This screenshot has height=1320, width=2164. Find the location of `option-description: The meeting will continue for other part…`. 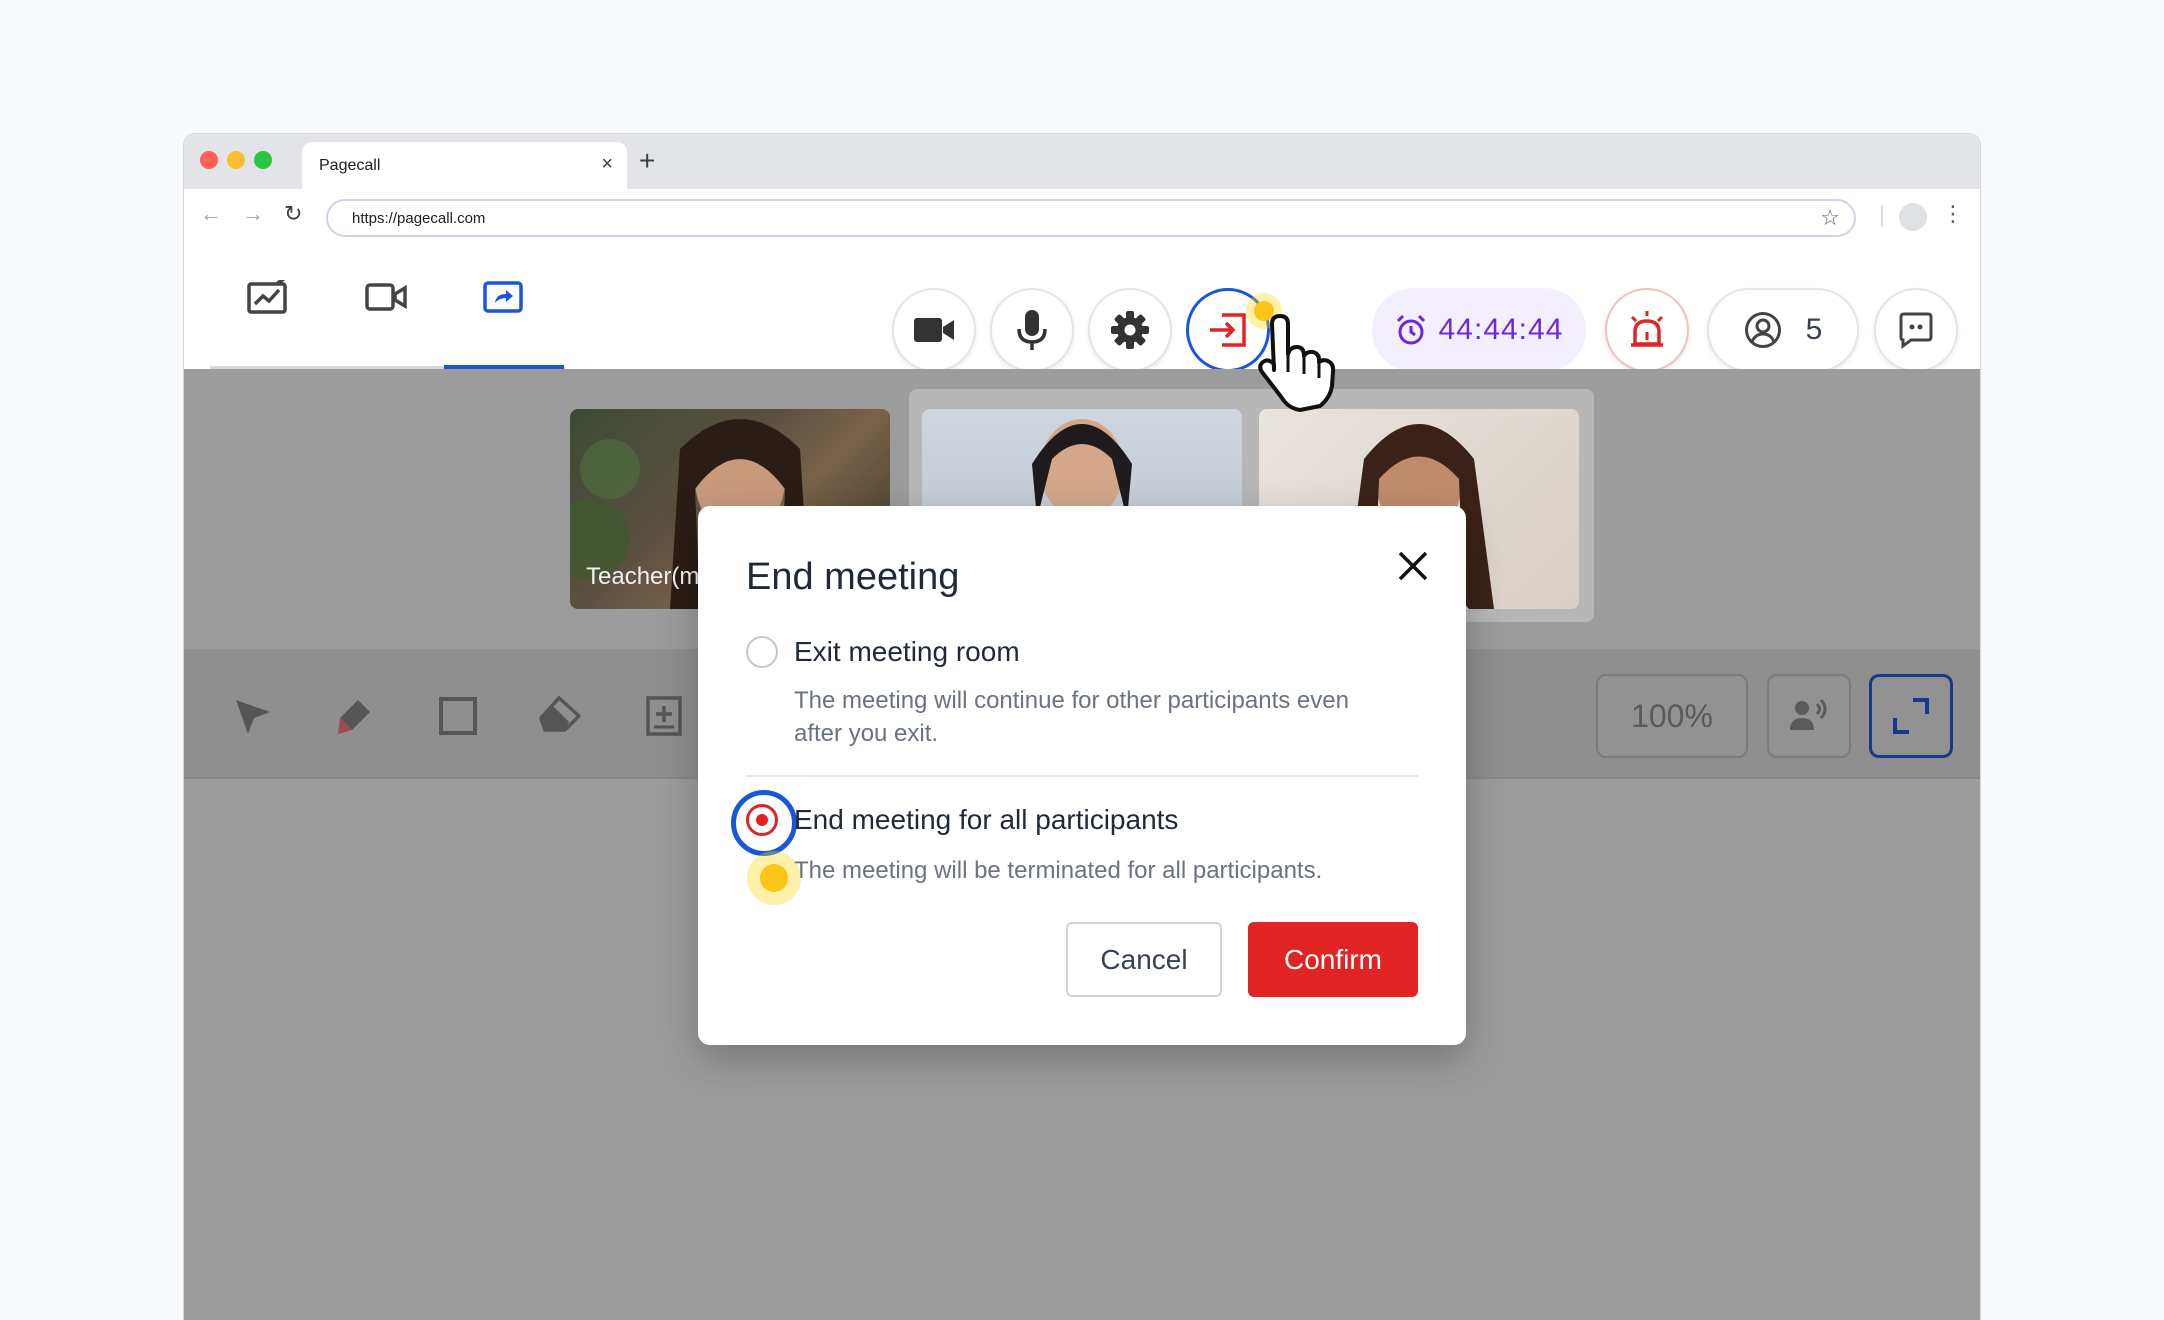

option-description: The meeting will continue for other part… is located at coordinates (1071, 717).